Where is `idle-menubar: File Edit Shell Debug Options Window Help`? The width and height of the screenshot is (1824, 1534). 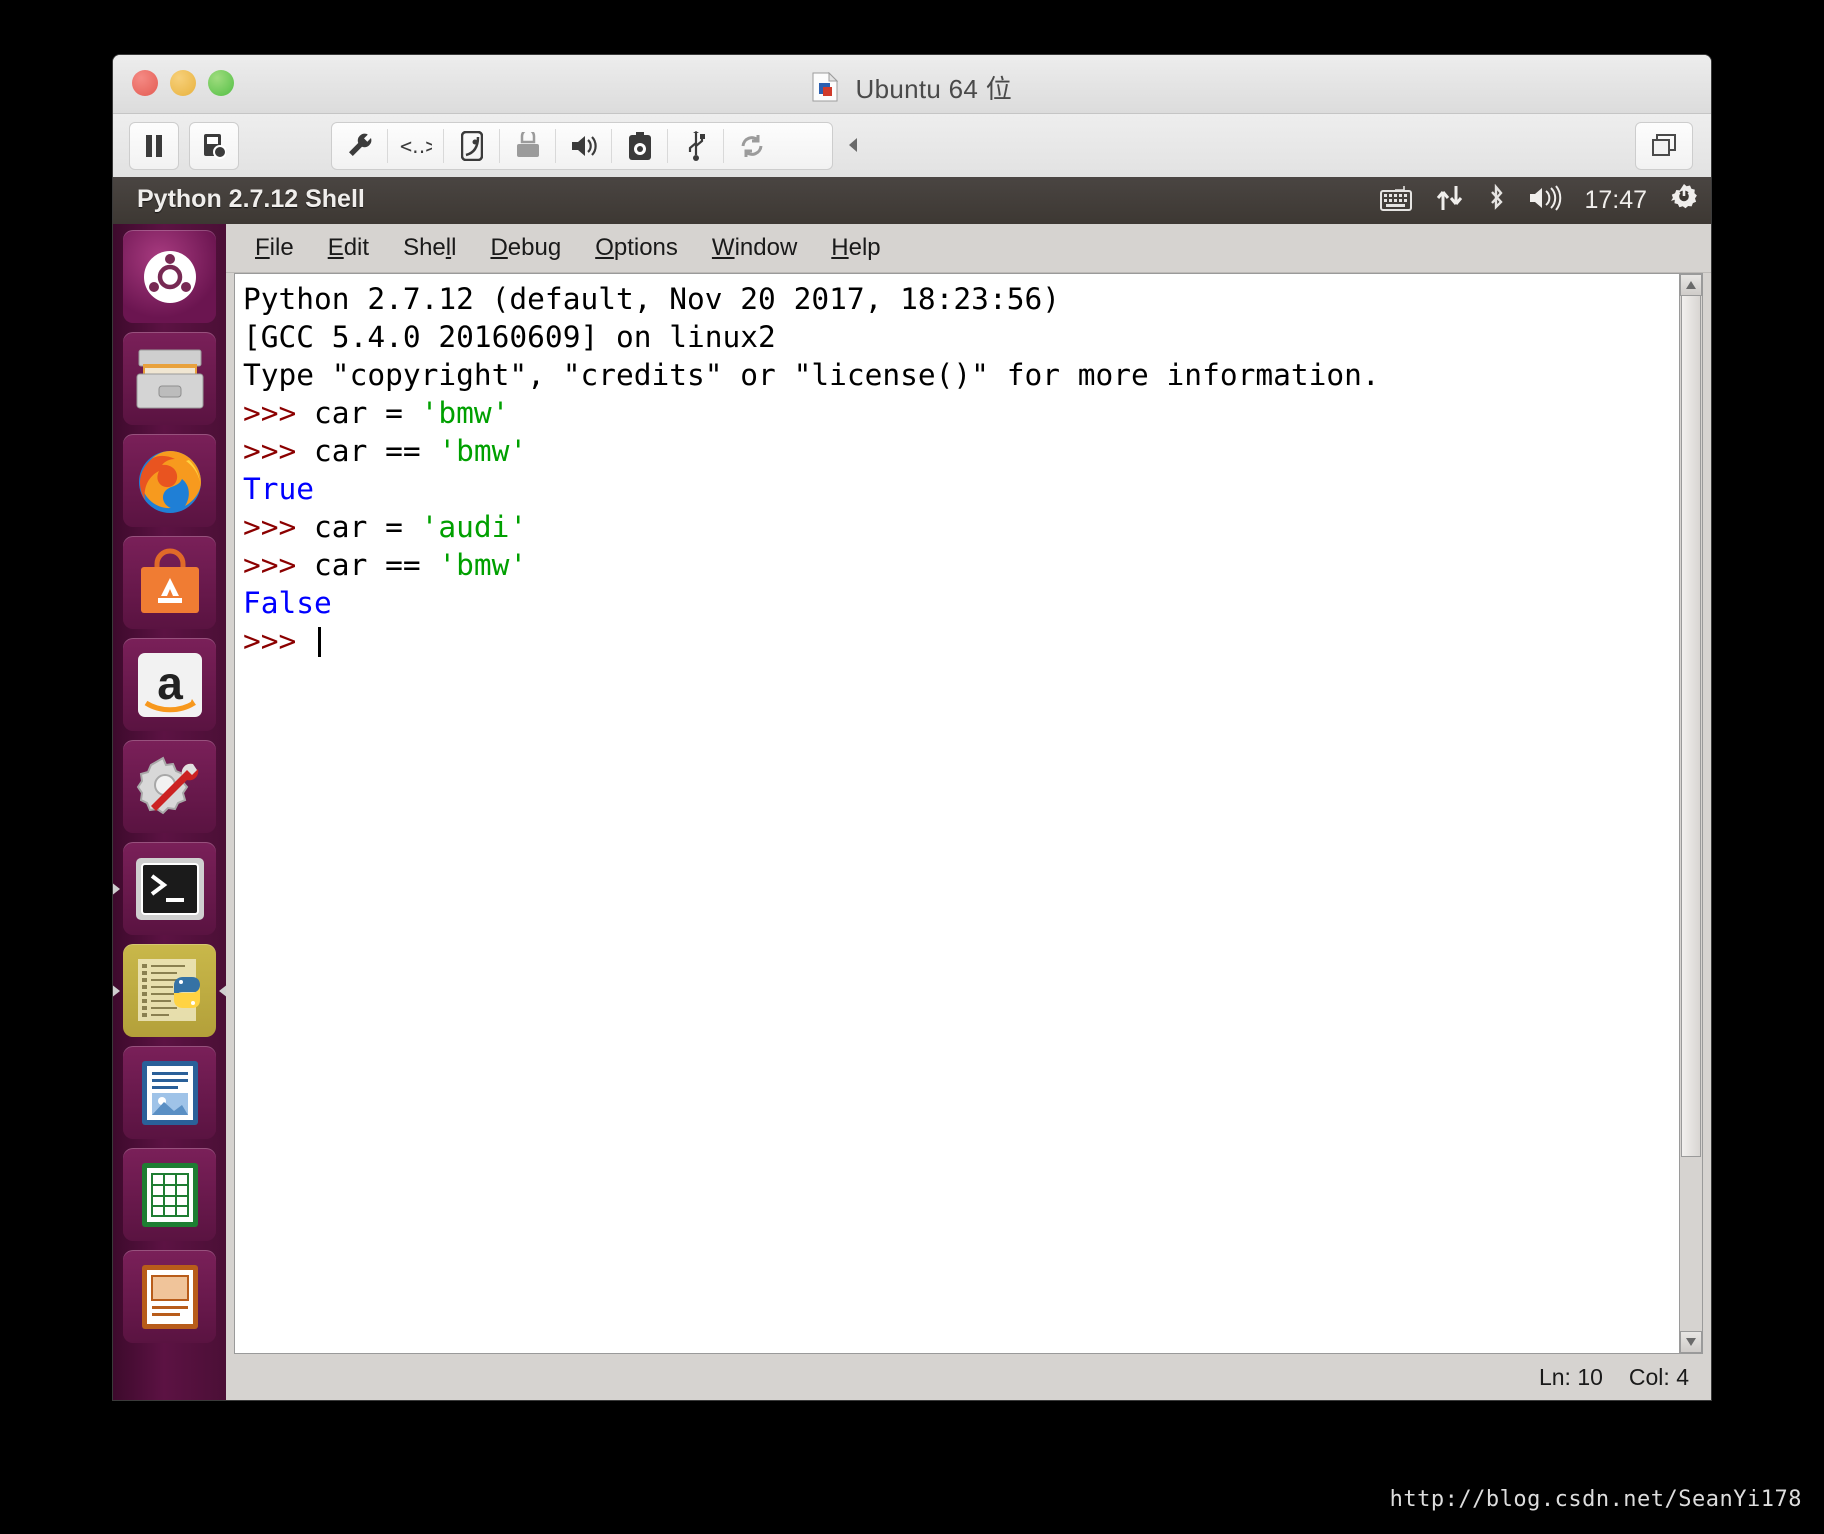
idle-menubar: File Edit Shell Debug Options Window Help is located at coordinates (968, 248).